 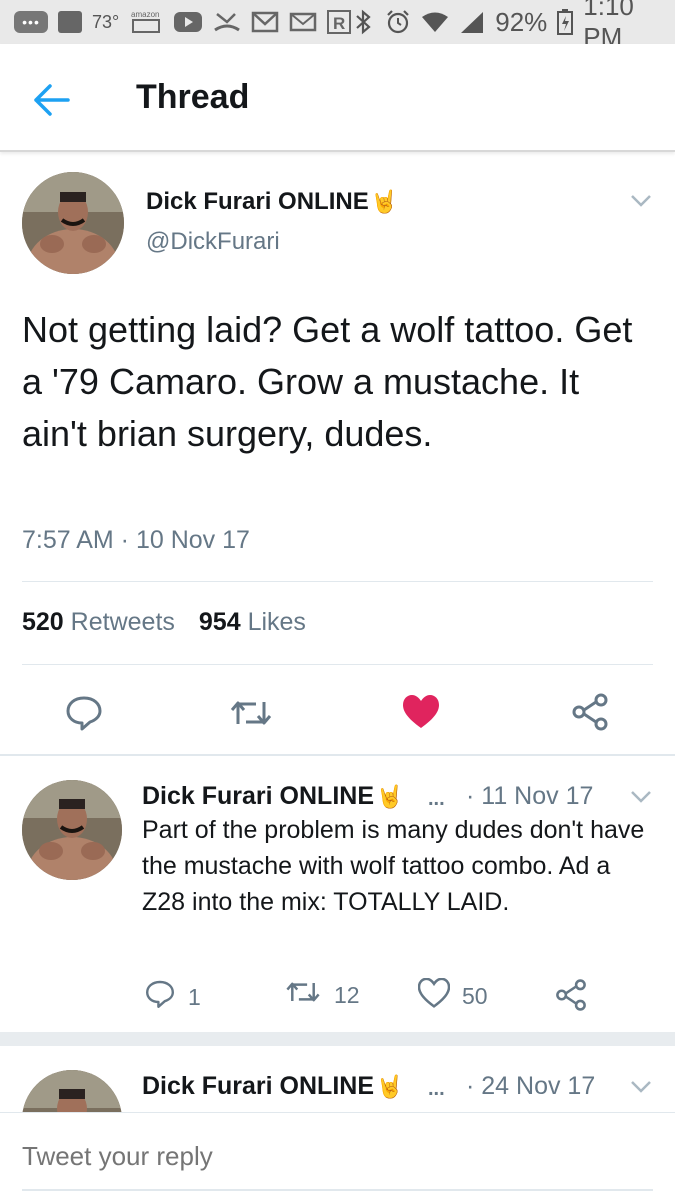 I want to click on author-handle: @DickFurari, so click(x=213, y=242).